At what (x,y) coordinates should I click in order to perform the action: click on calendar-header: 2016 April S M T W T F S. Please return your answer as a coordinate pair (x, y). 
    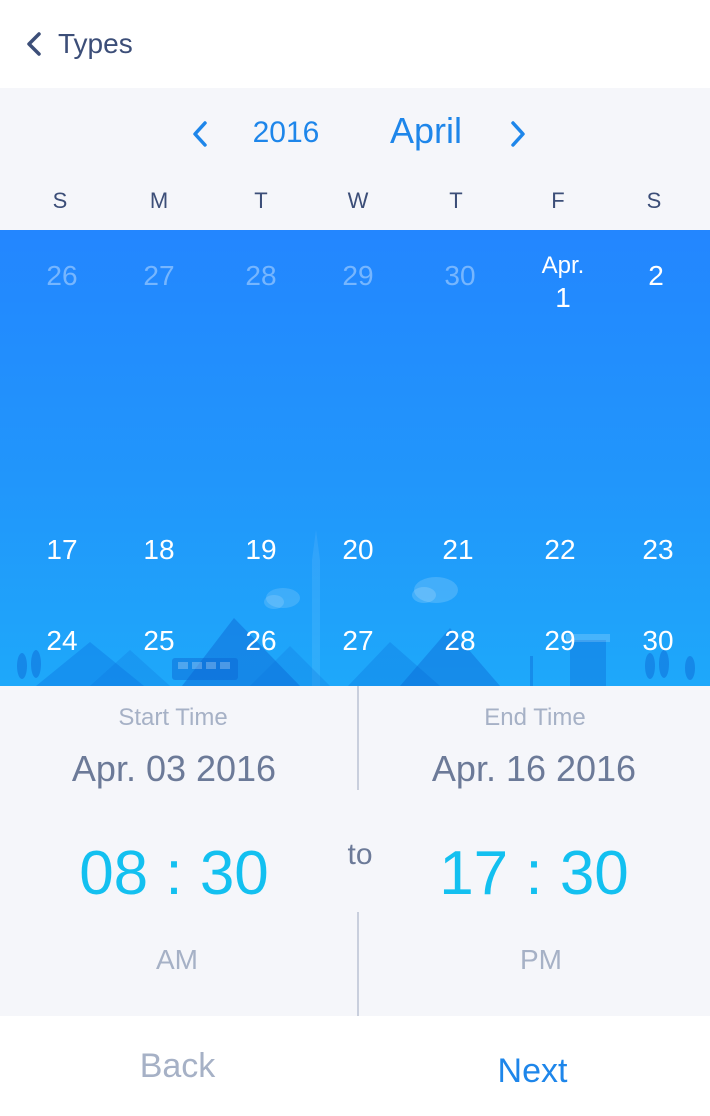
    Looking at the image, I should click on (355, 159).